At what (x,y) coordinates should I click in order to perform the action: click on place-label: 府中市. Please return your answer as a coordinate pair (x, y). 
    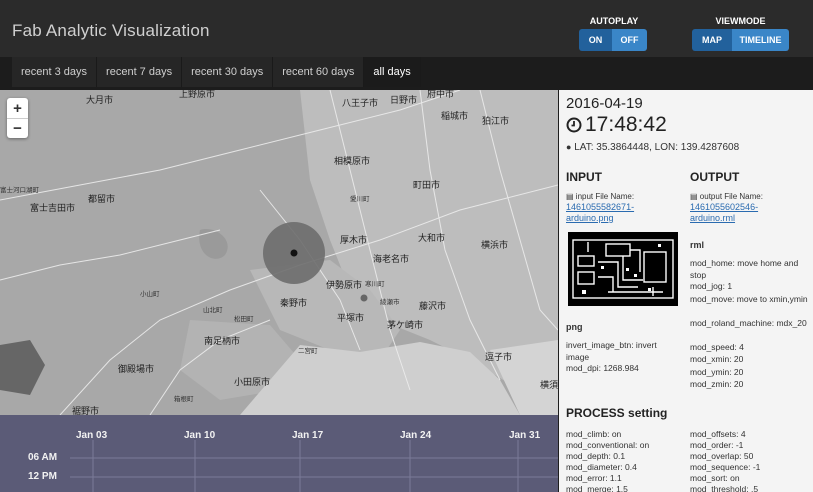
    Looking at the image, I should click on (441, 94).